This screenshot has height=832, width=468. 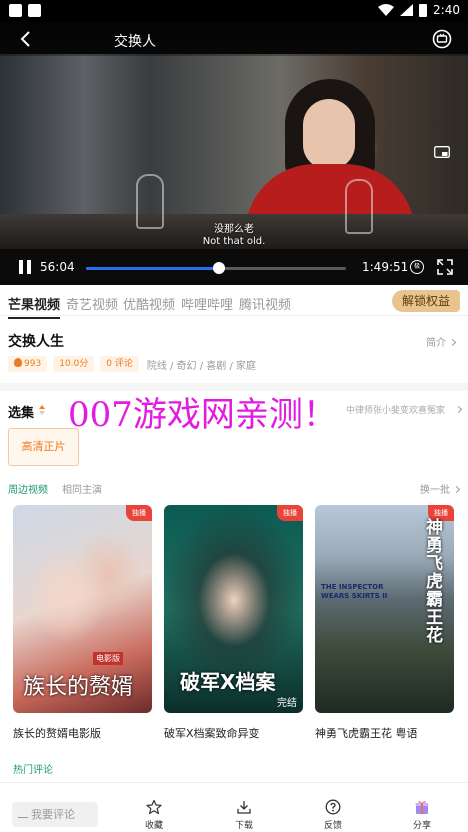 I want to click on tab-platform-youku: 优酷视频, so click(x=149, y=303).